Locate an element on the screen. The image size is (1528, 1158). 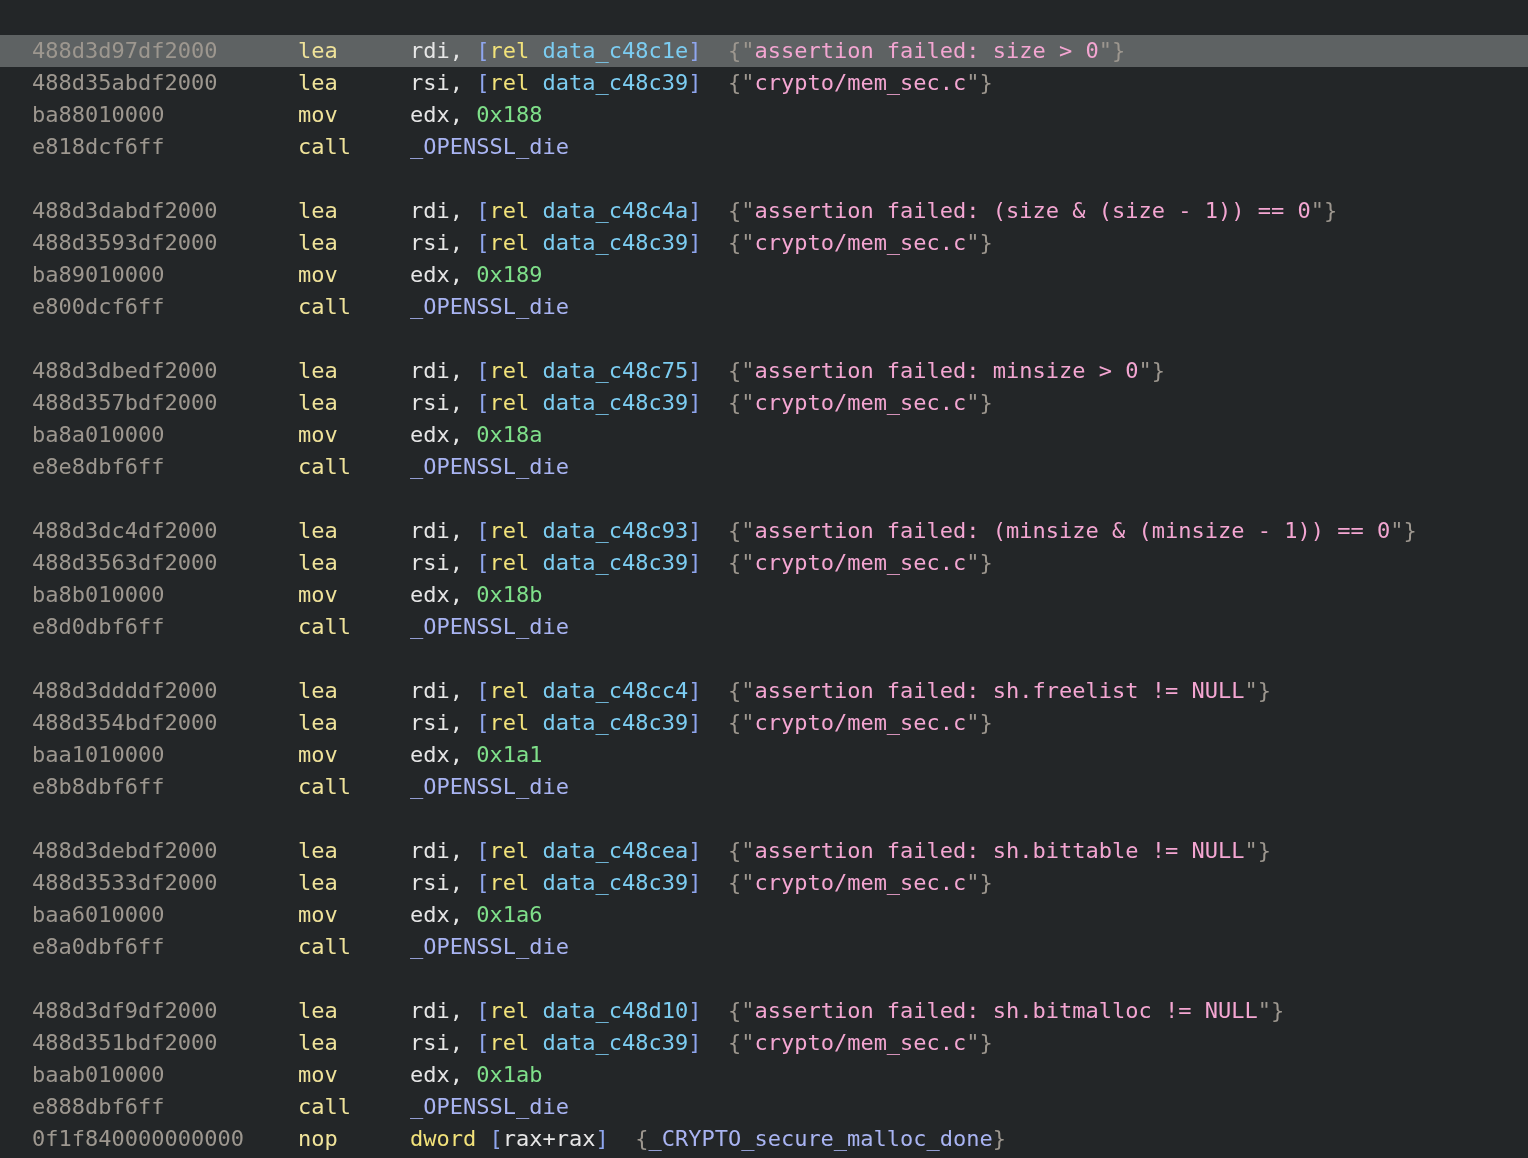
operand-text: edx, 0x18b is located at coordinates (476, 595).